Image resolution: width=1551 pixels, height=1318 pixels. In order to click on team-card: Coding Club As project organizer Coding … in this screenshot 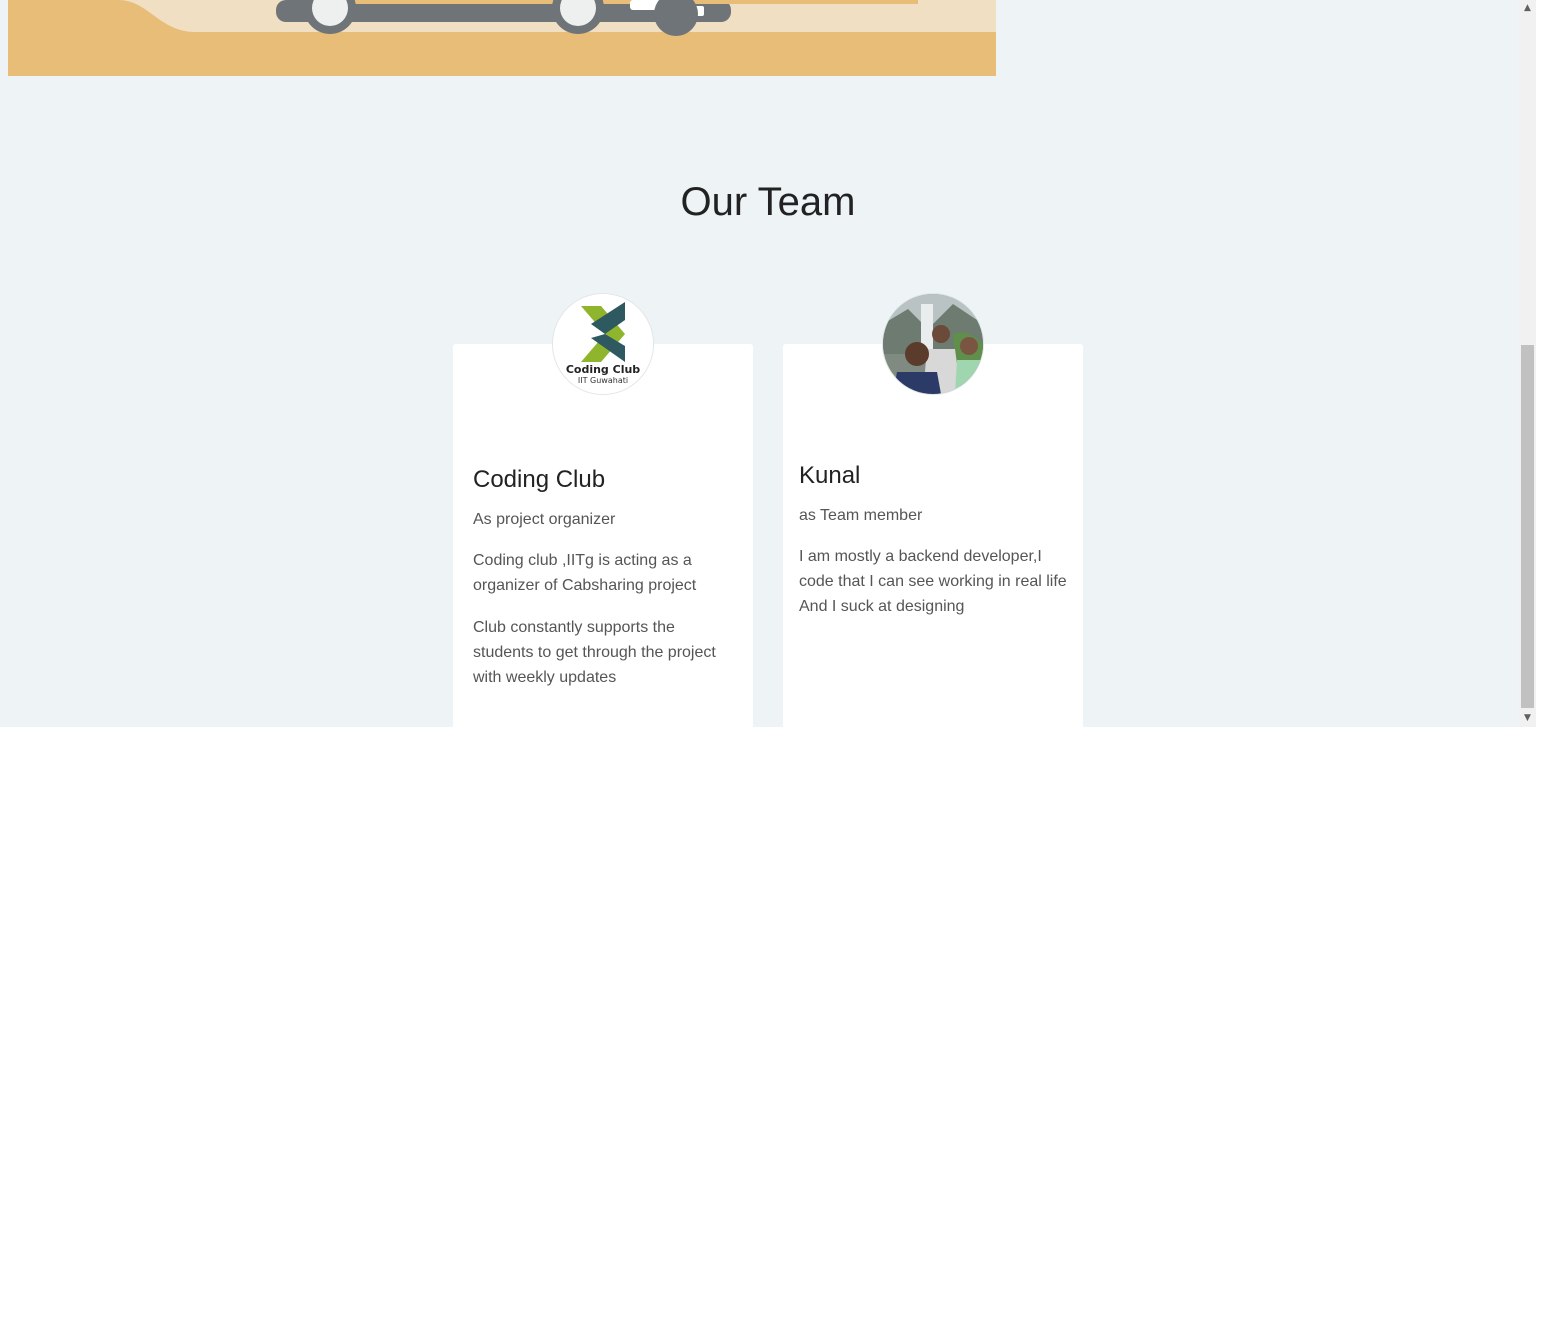, I will do `click(603, 535)`.